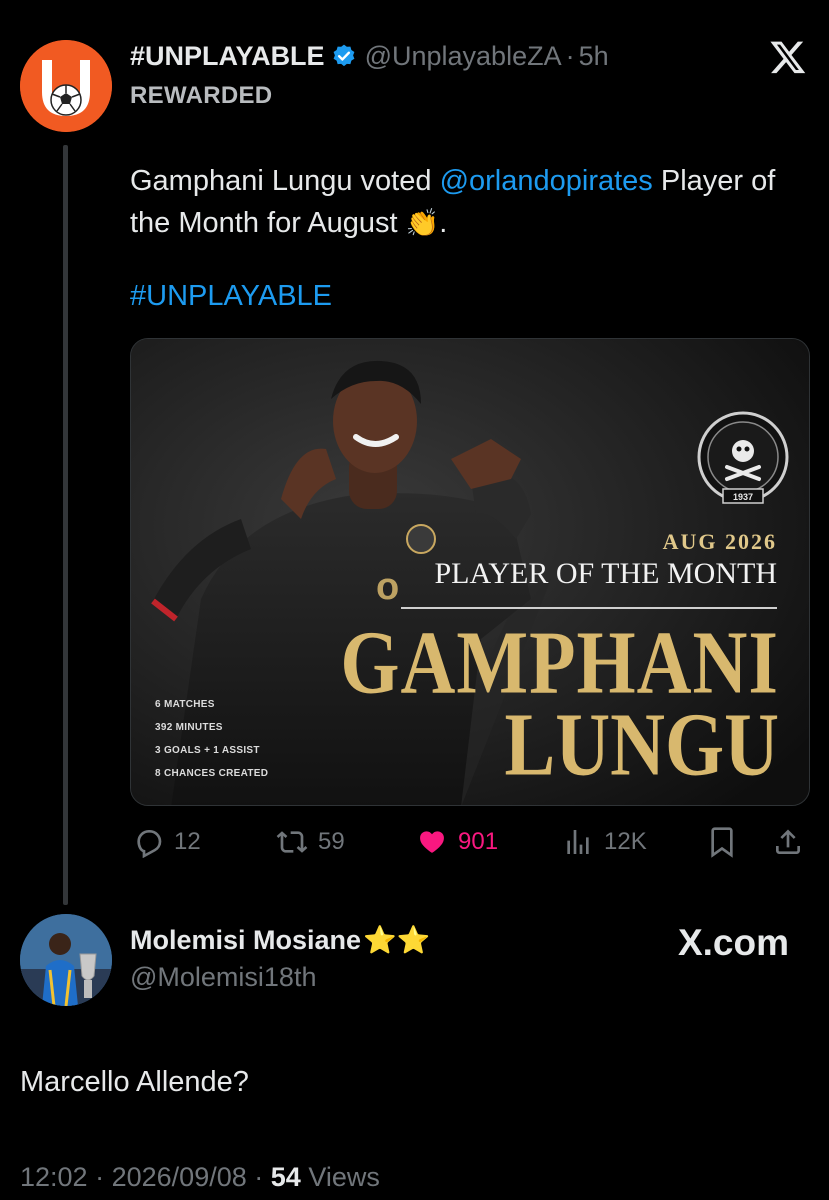  What do you see at coordinates (422, 223) in the screenshot?
I see `clapping-hands-emoji: 👏` at bounding box center [422, 223].